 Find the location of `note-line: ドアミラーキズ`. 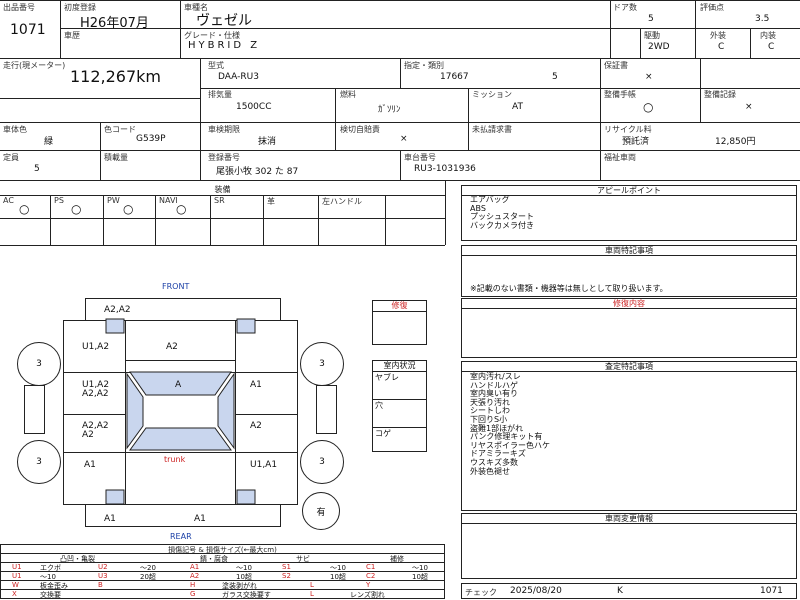

note-line: ドアミラーキズ is located at coordinates (498, 454).